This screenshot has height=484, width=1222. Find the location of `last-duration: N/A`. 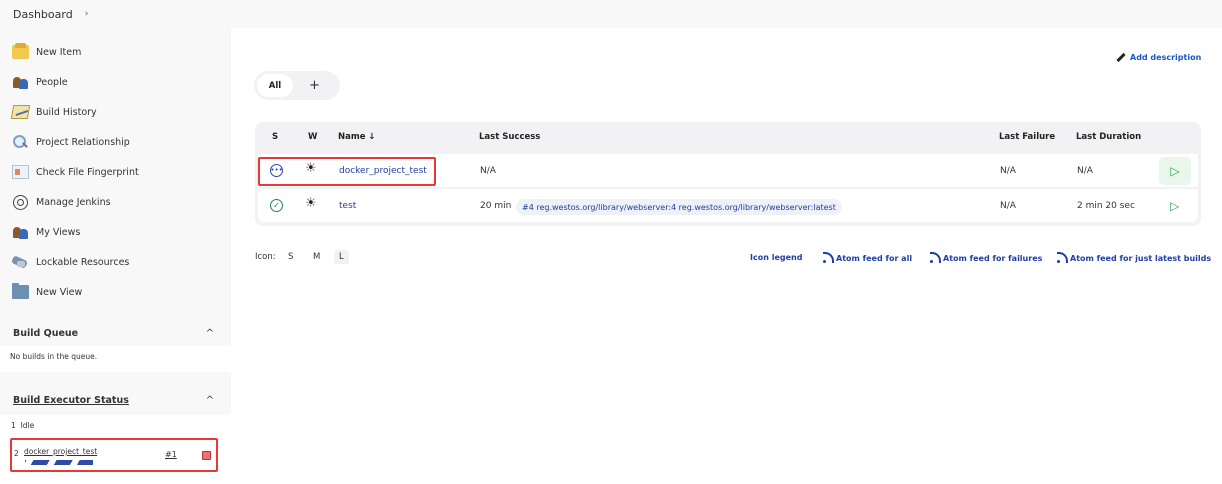

last-duration: N/A is located at coordinates (1085, 171).